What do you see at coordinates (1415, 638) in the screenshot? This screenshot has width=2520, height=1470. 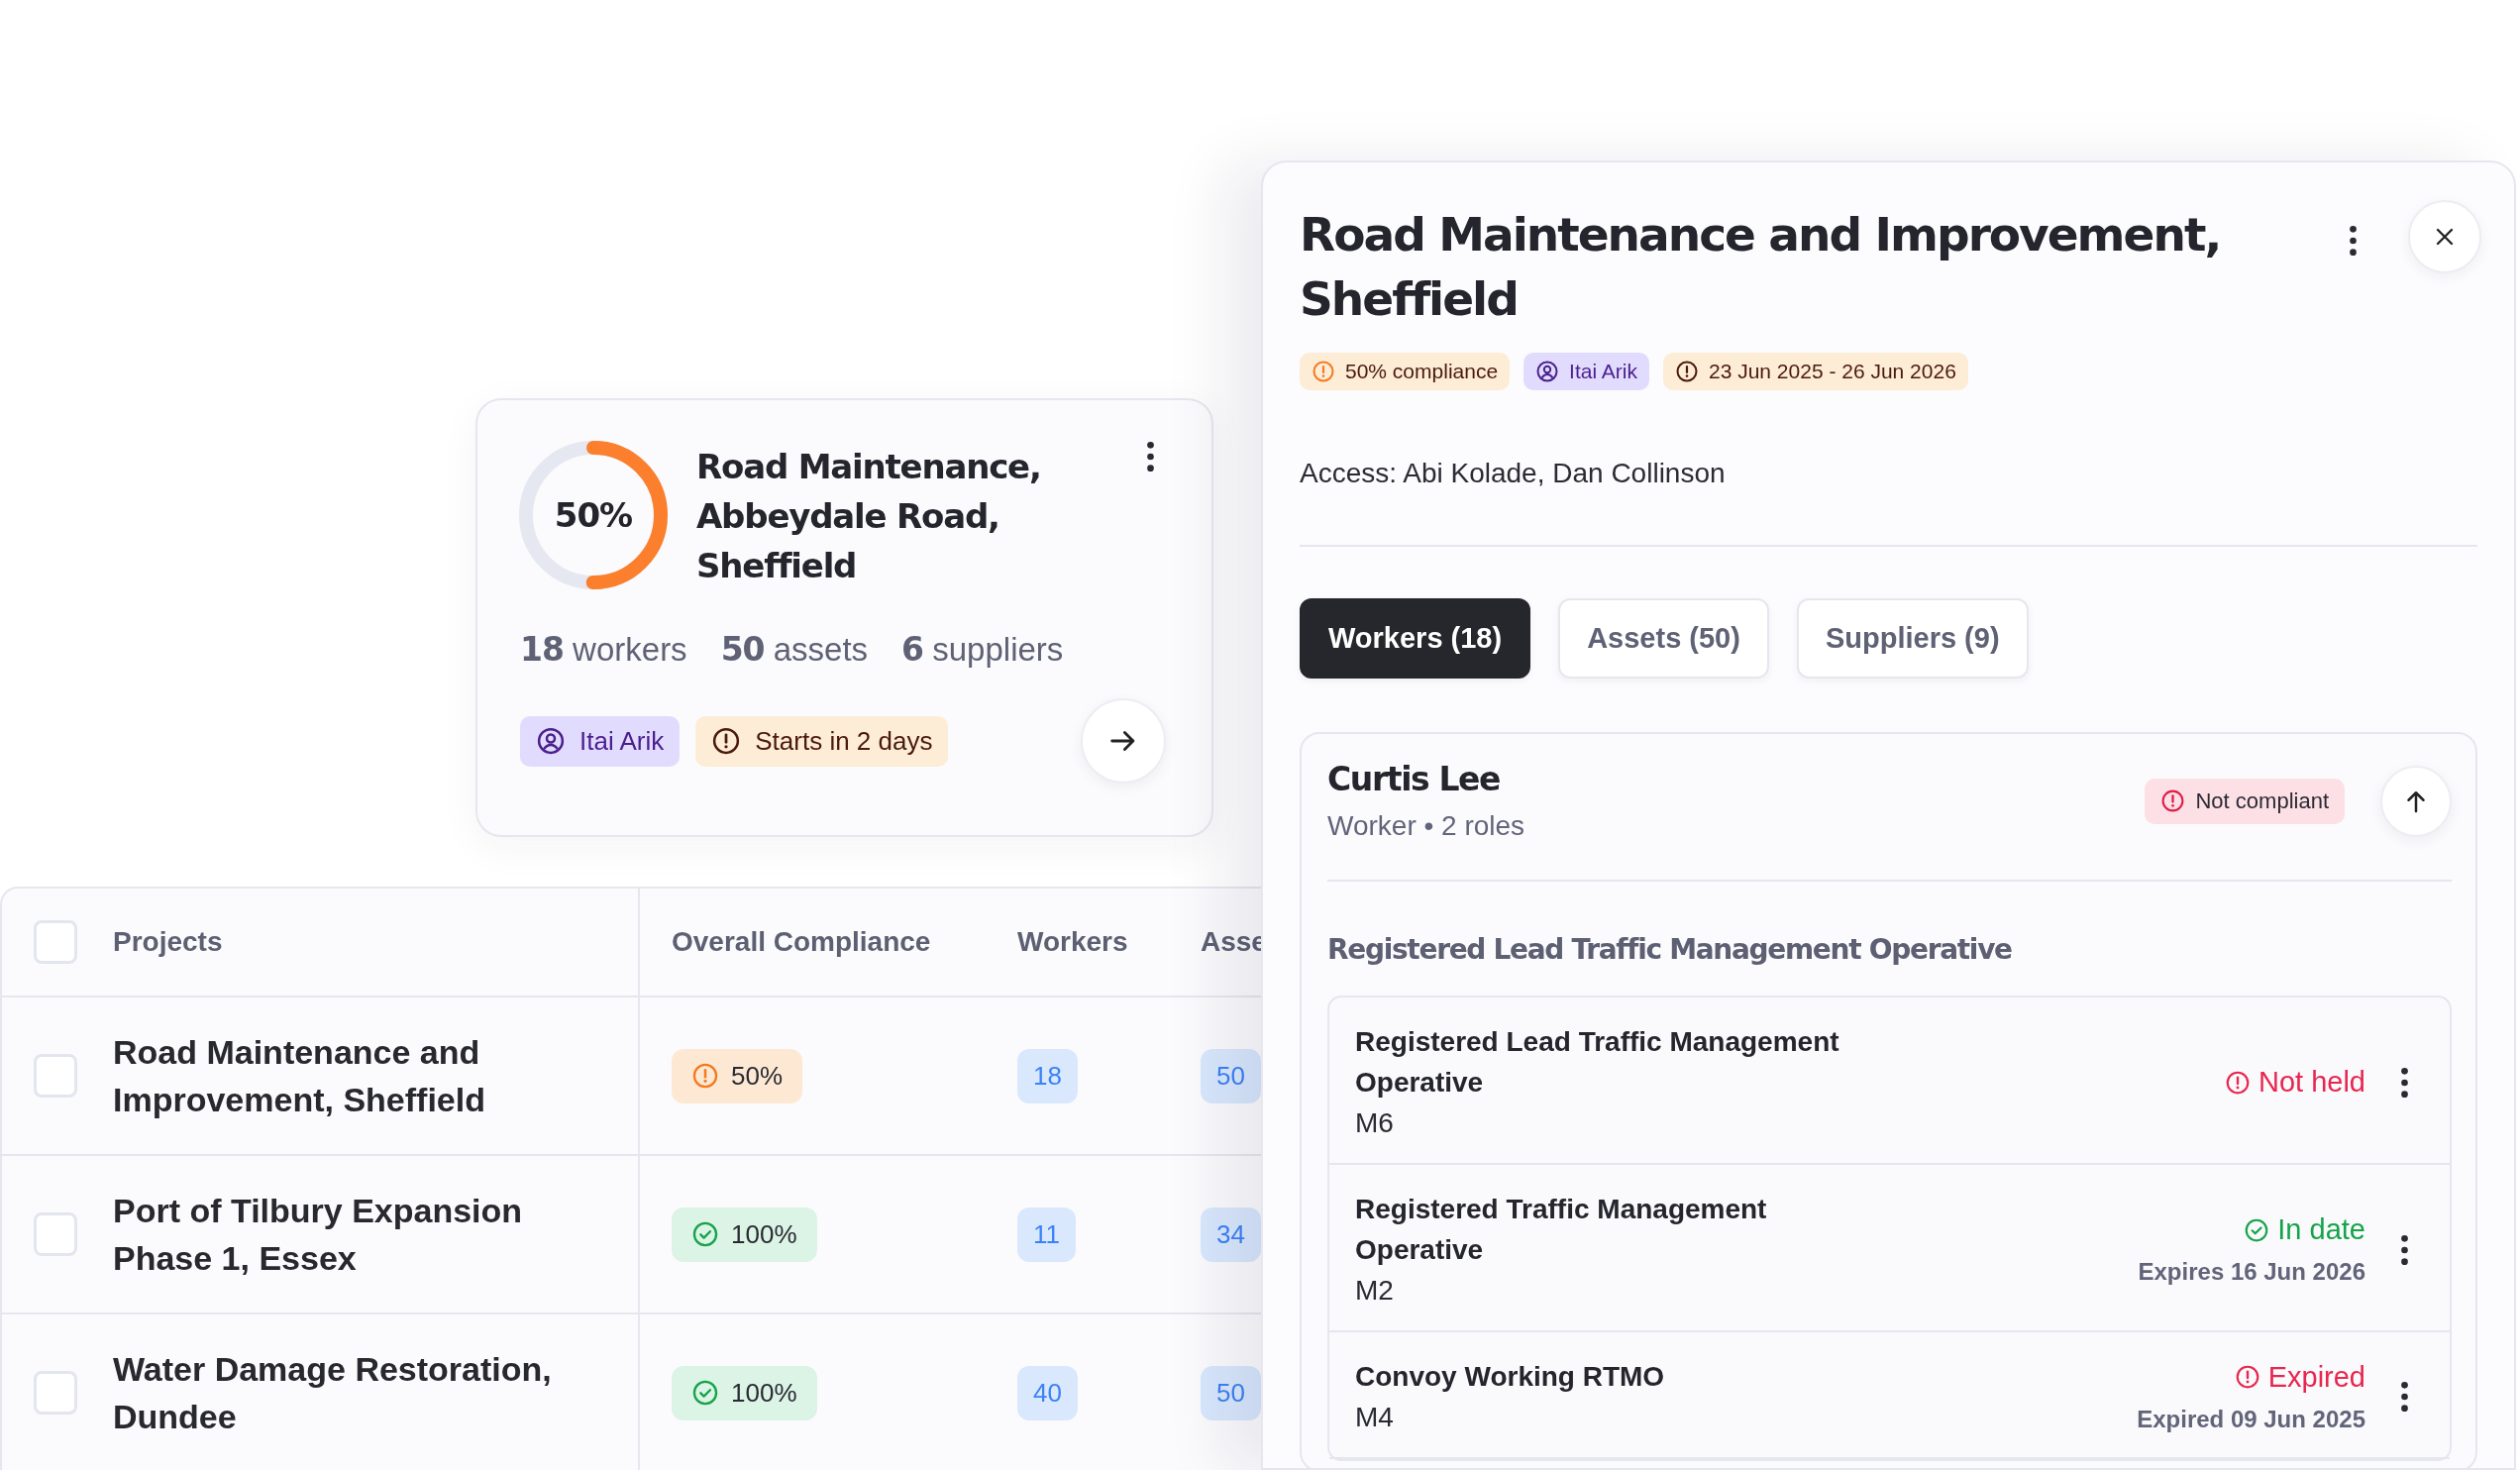 I see `tab: Workers (18)` at bounding box center [1415, 638].